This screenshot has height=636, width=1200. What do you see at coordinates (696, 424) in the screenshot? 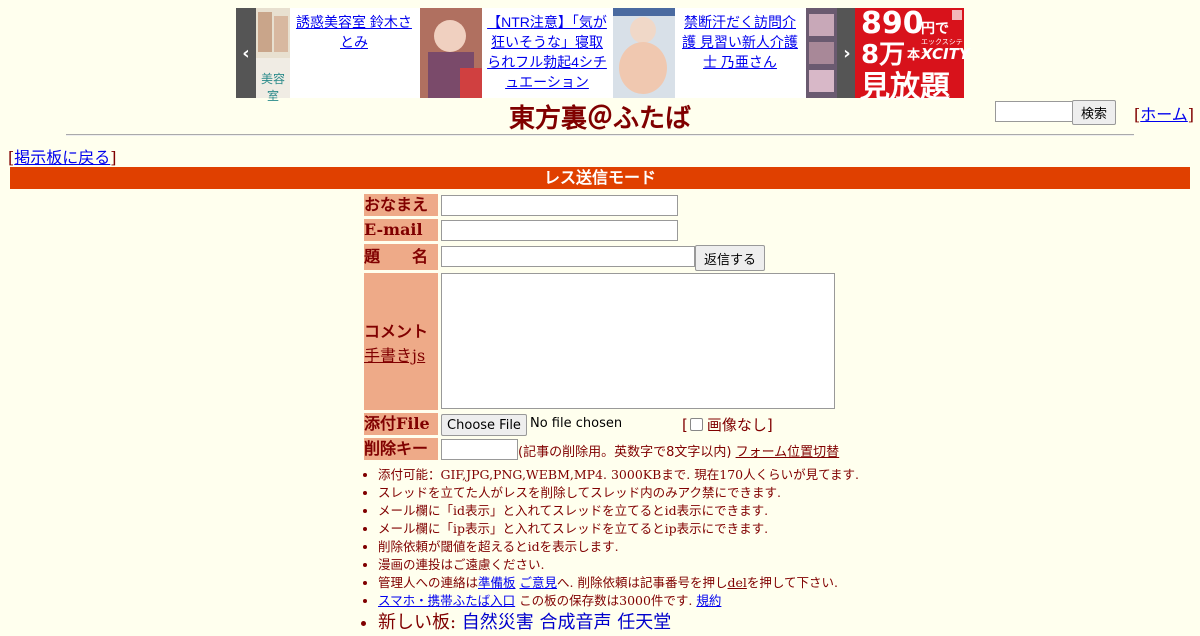
I see `no-image-checkbox` at bounding box center [696, 424].